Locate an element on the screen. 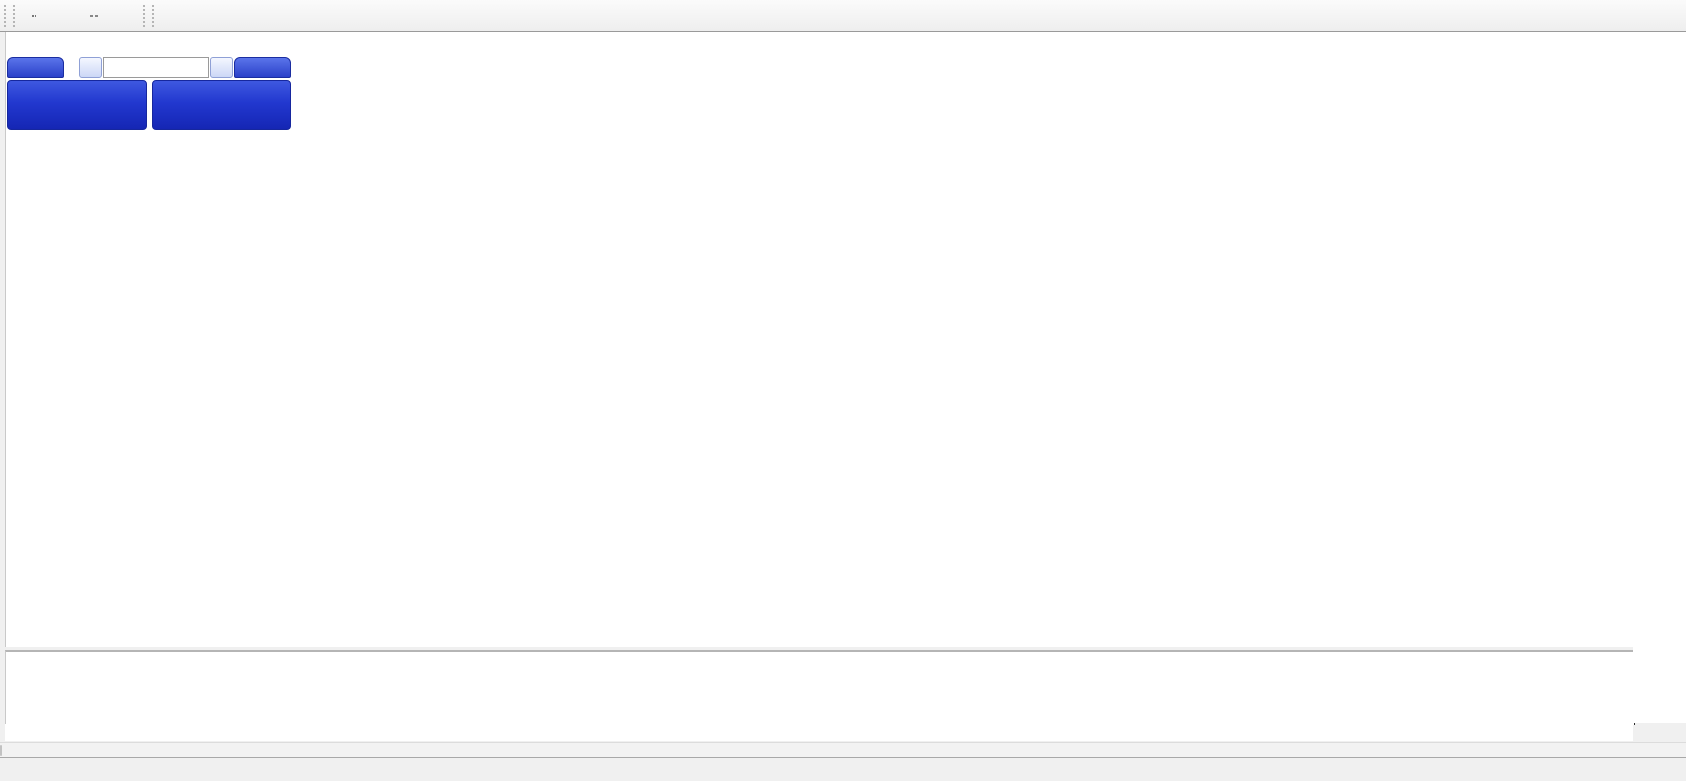 This screenshot has height=781, width=1686. sell-button is located at coordinates (36, 67).